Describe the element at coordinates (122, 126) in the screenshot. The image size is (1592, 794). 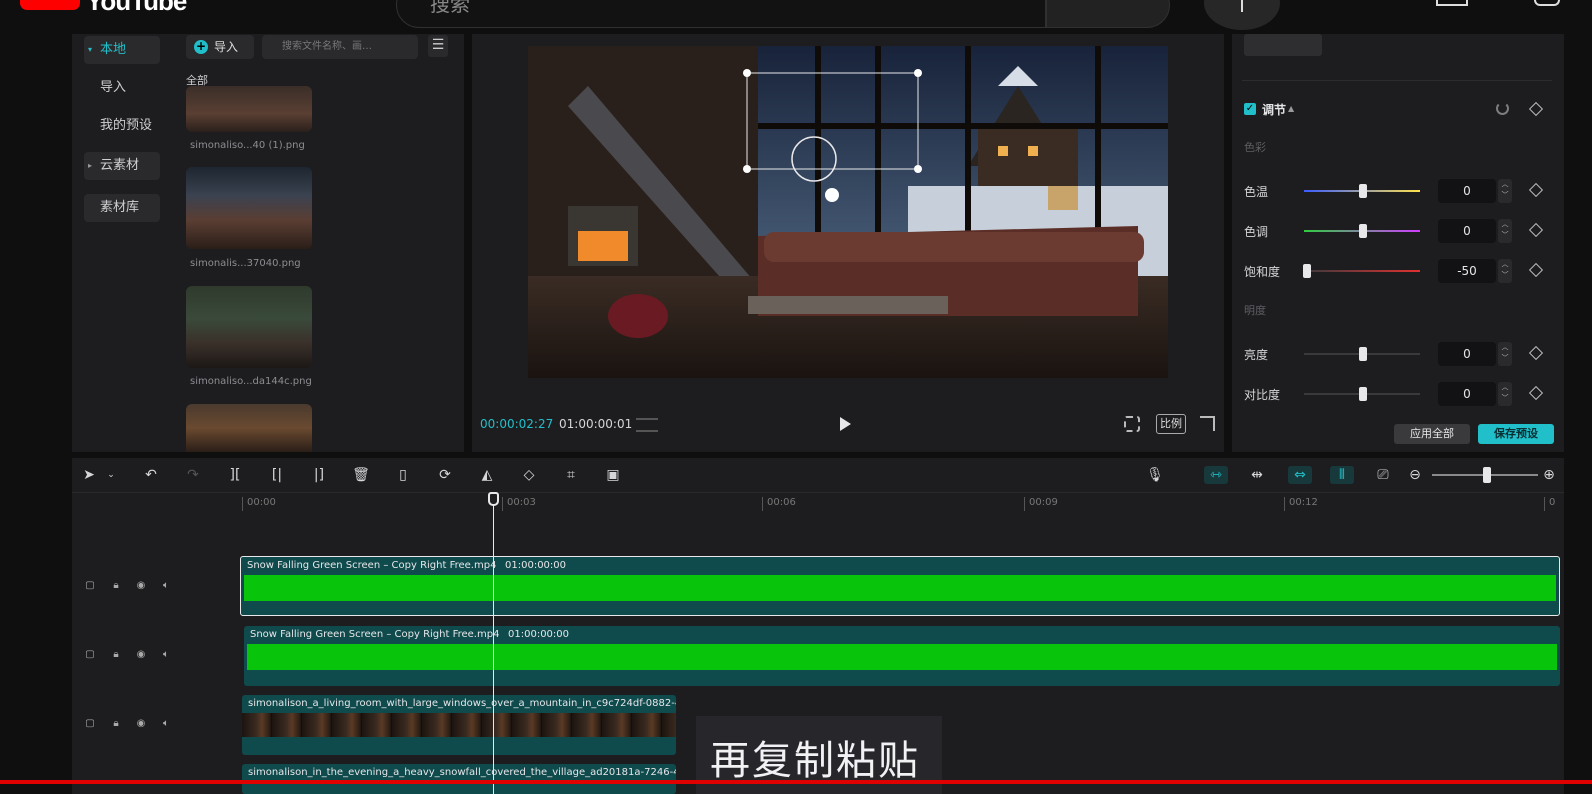
I see `nav-my-presets: 我的预设` at that location.